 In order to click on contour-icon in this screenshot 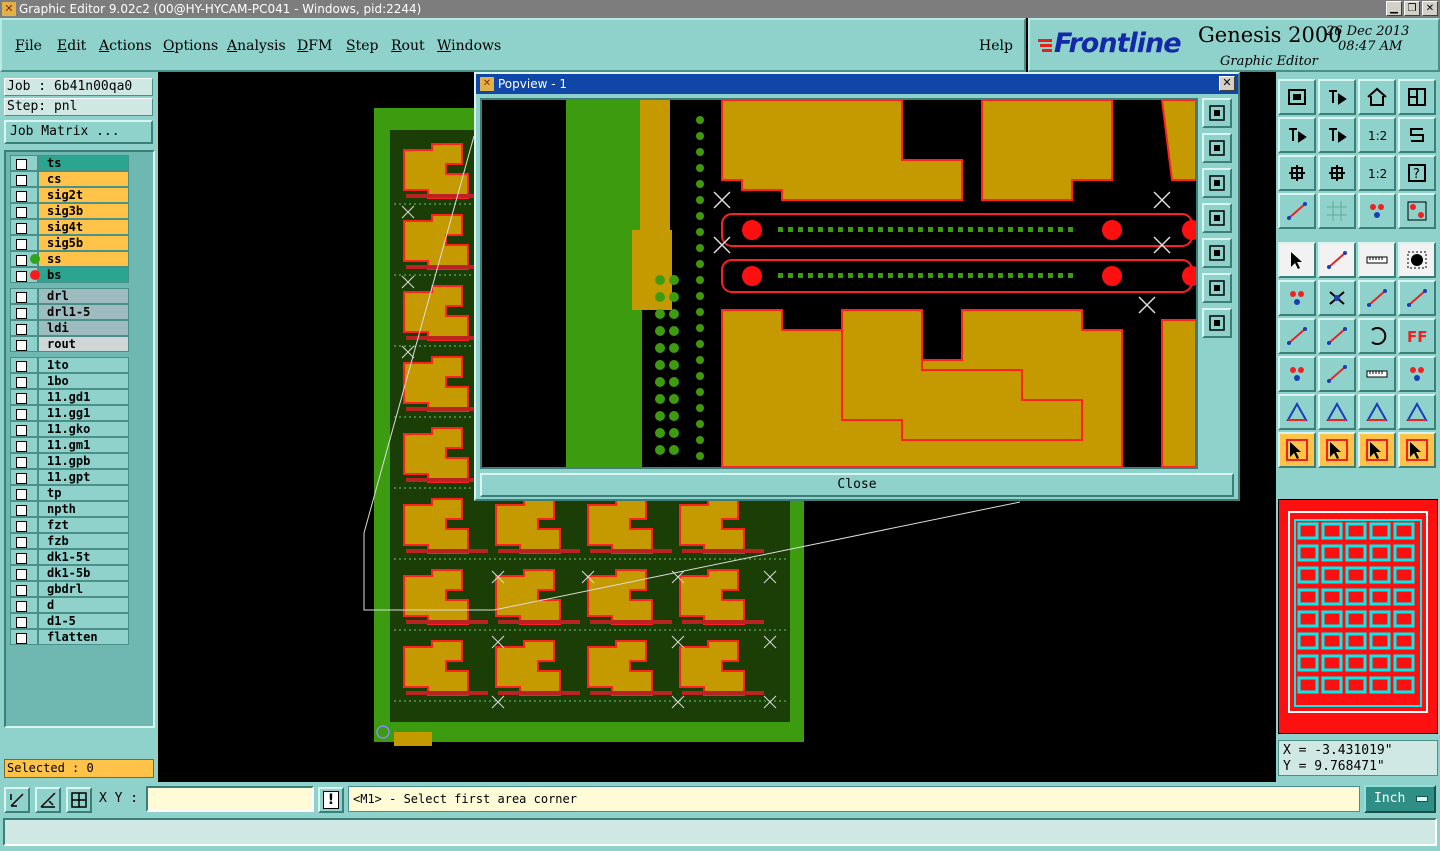, I will do `click(1297, 374)`.